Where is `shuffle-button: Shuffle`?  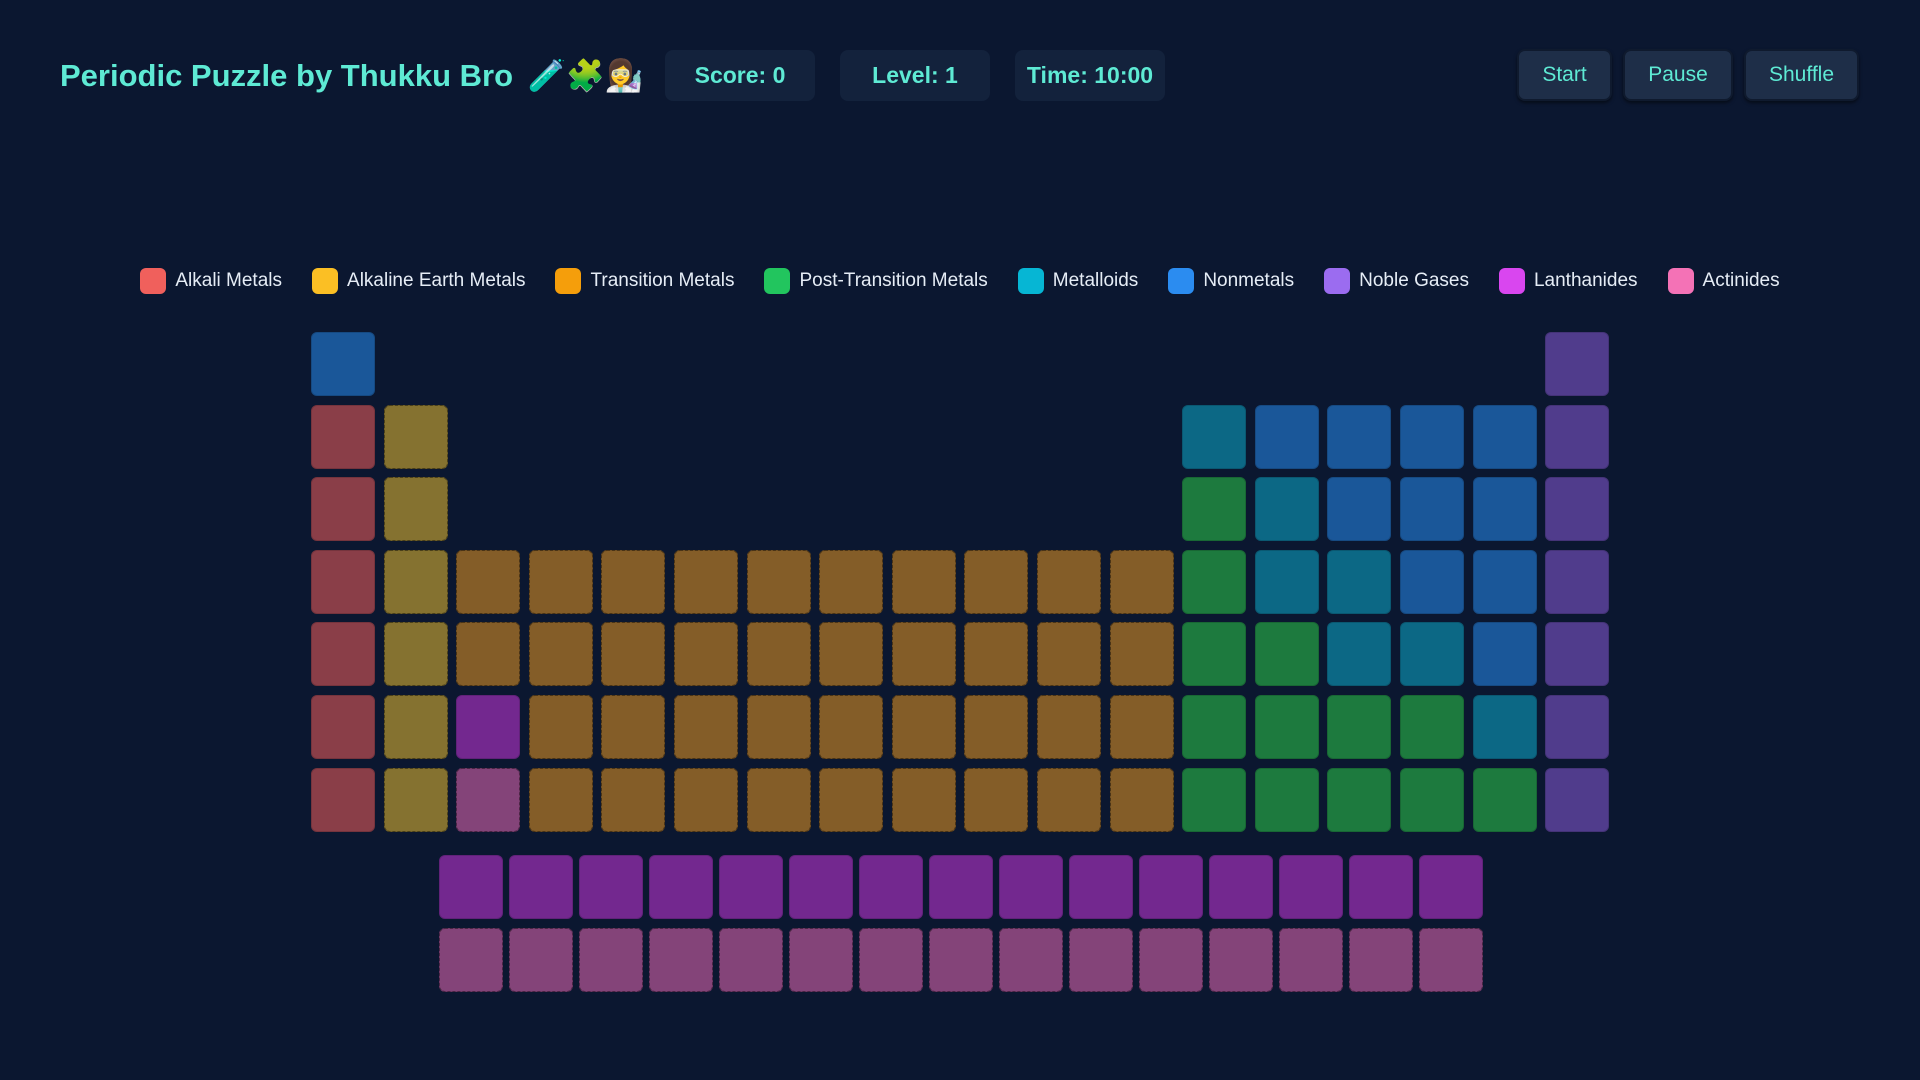 shuffle-button: Shuffle is located at coordinates (1801, 75).